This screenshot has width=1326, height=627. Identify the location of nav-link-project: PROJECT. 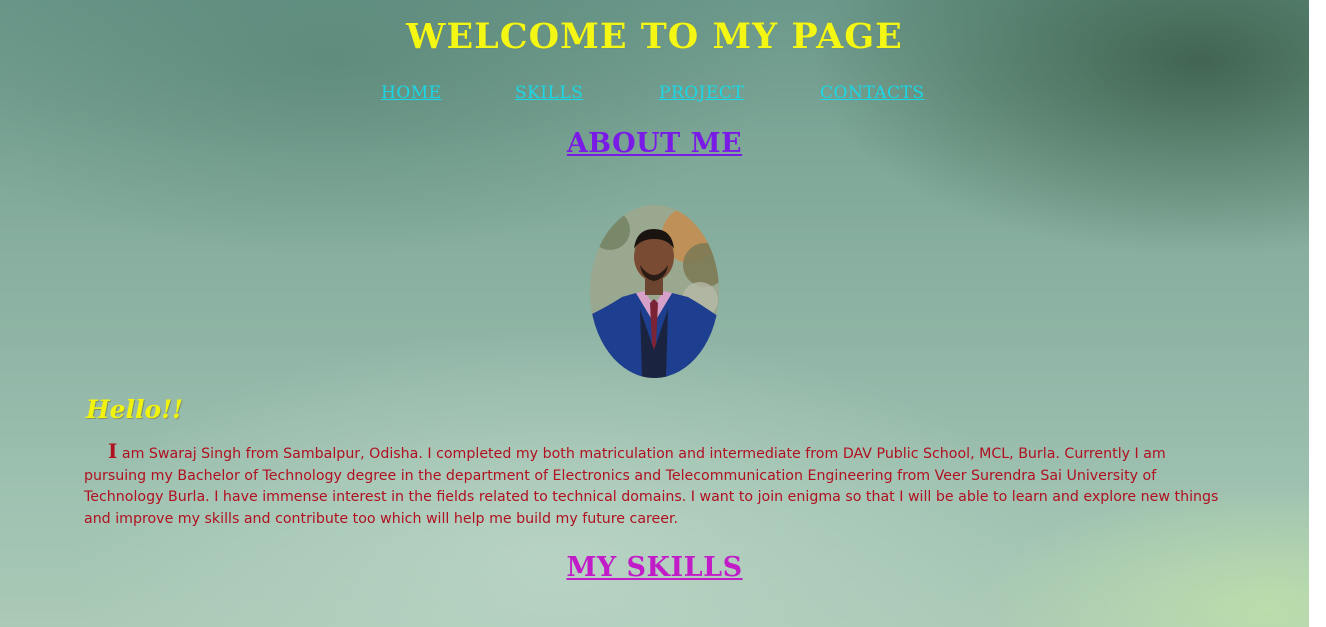
(701, 93).